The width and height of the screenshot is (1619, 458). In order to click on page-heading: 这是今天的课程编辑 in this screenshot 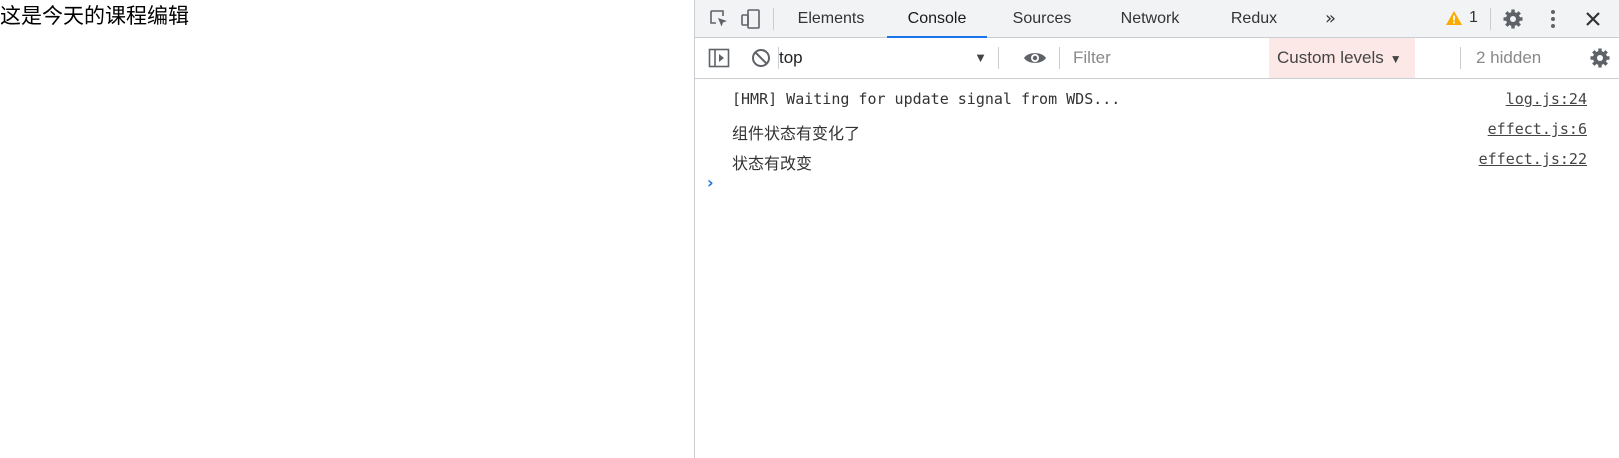, I will do `click(94, 16)`.